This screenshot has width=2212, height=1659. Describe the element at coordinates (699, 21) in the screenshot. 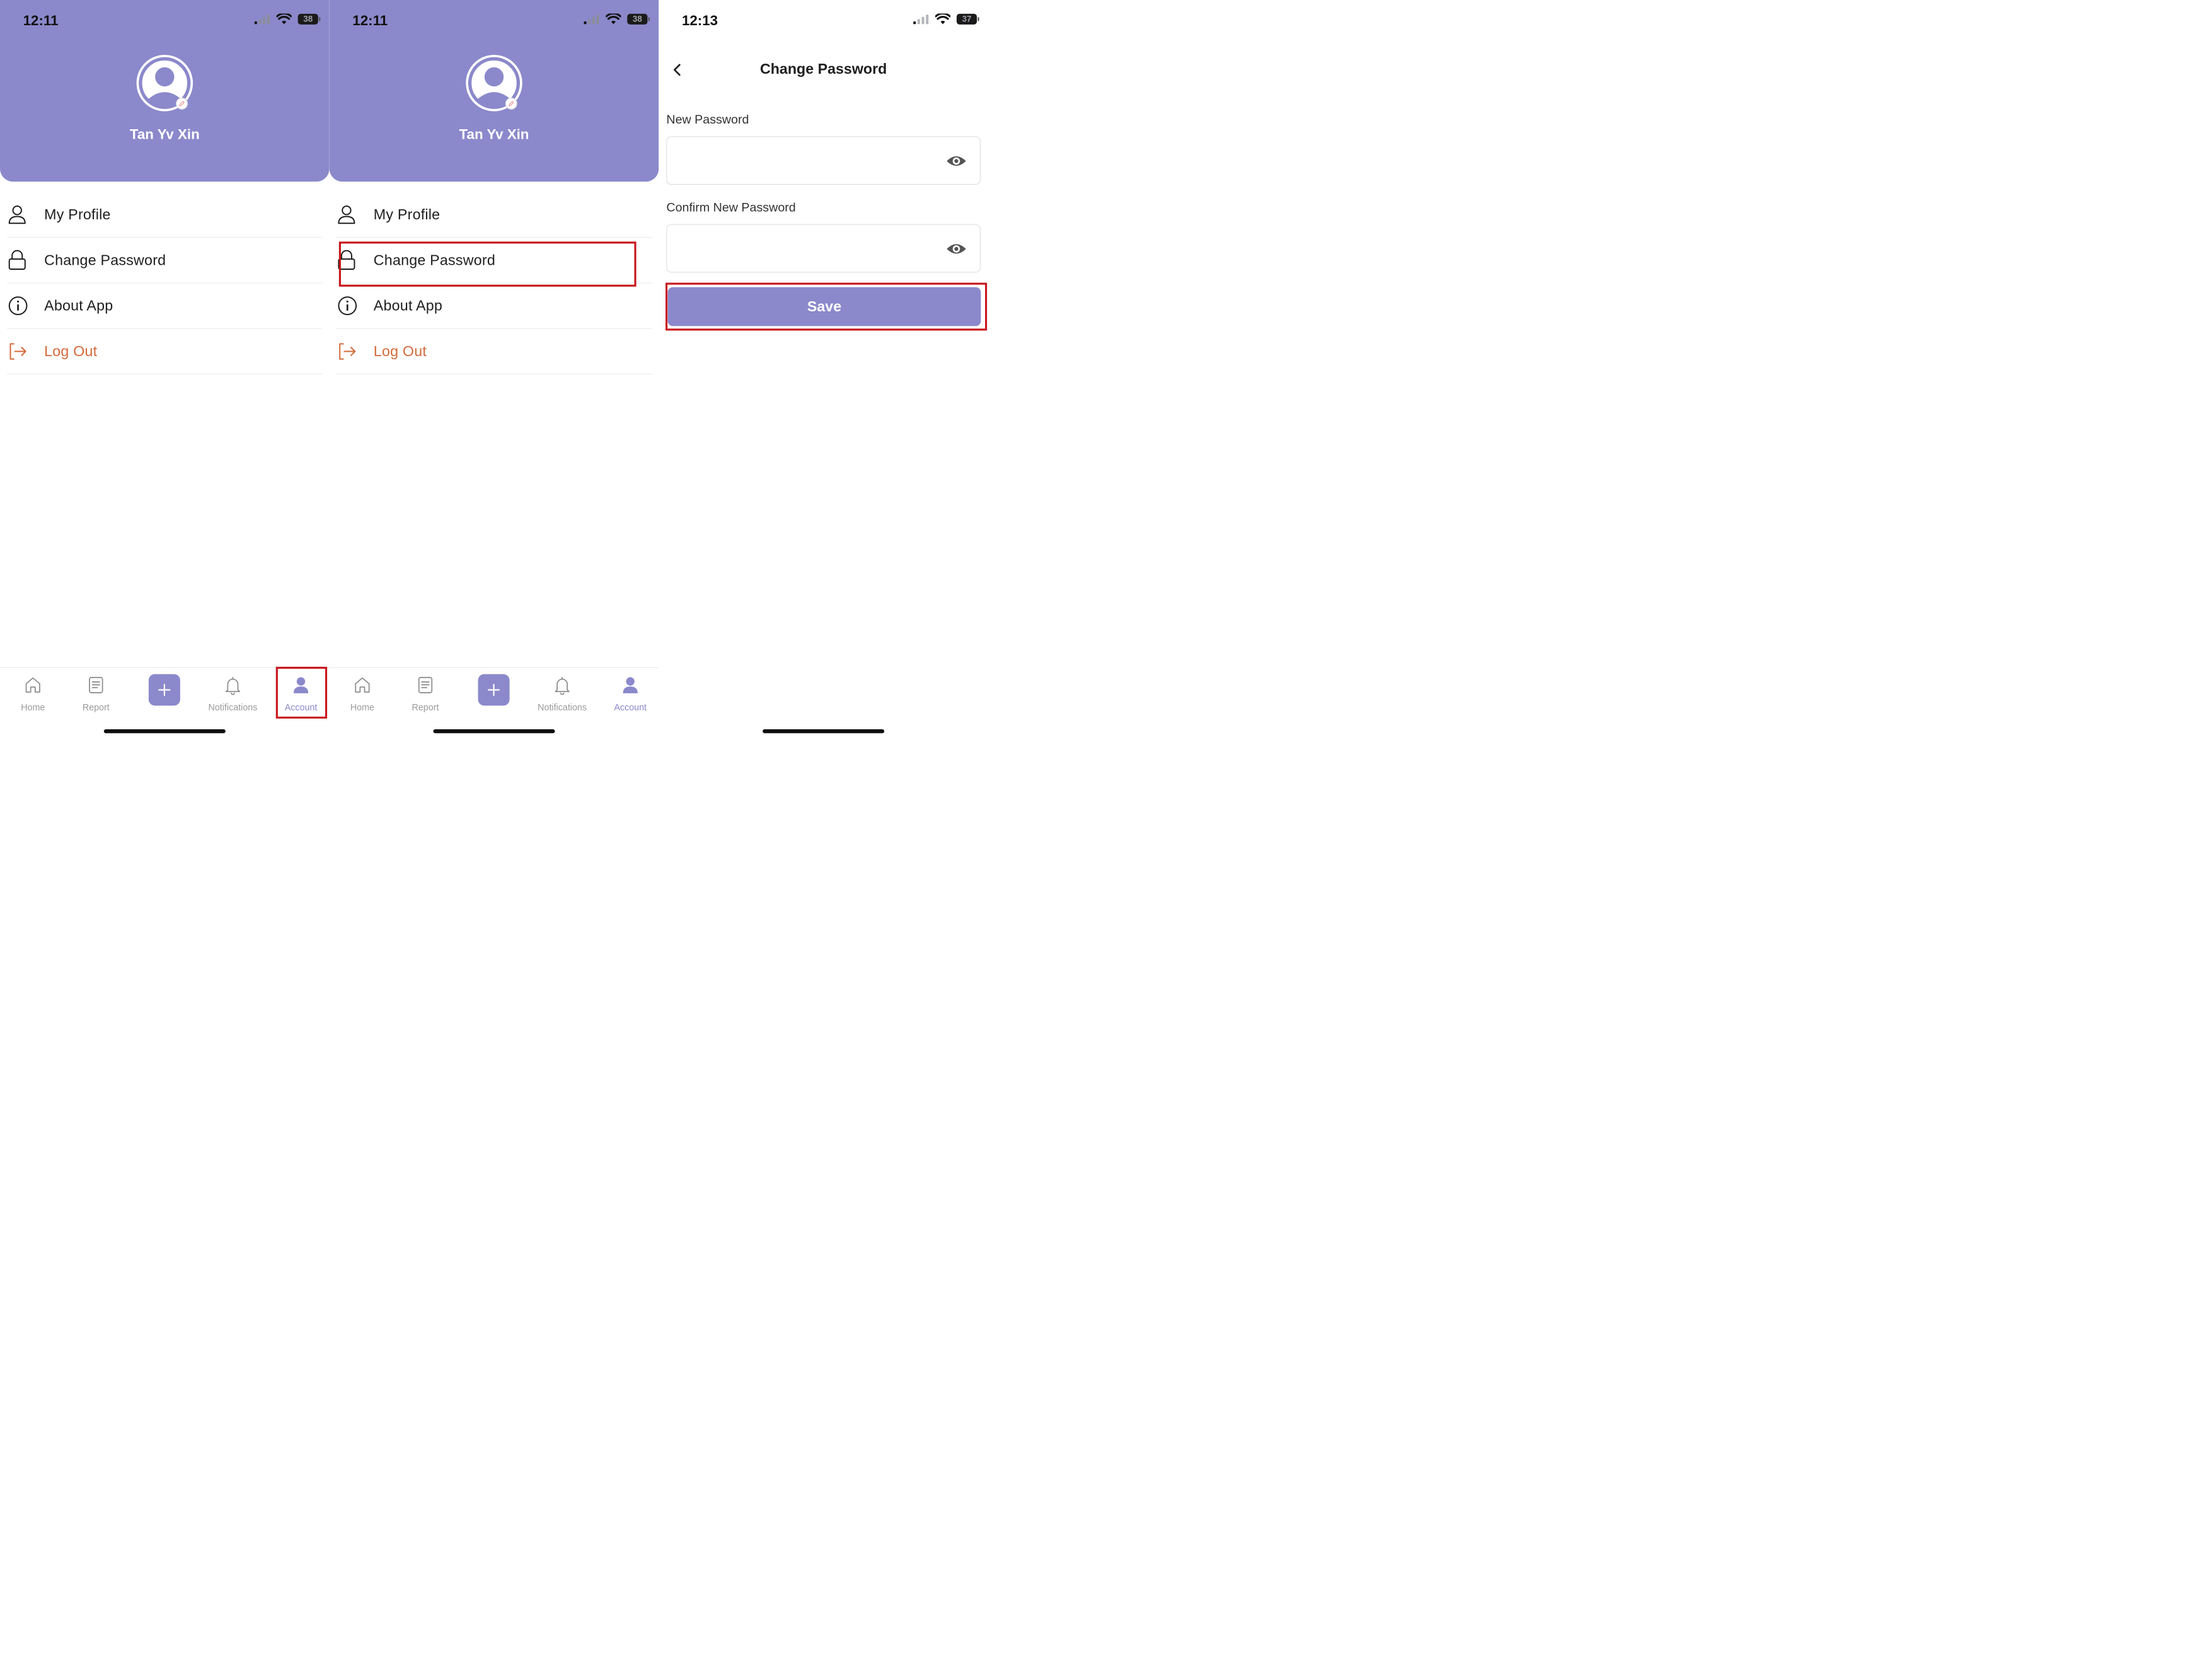

I see `status-time: 12:13` at that location.